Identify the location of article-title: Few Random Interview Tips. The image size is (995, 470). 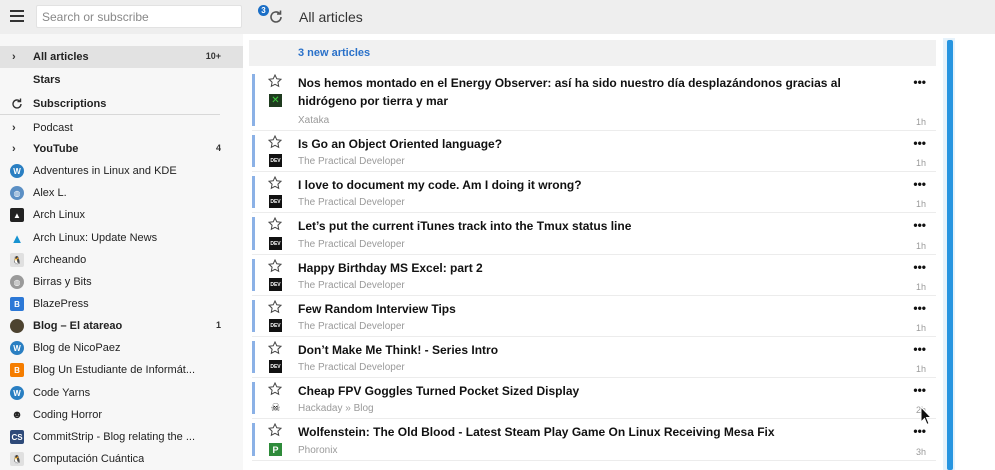
(593, 309).